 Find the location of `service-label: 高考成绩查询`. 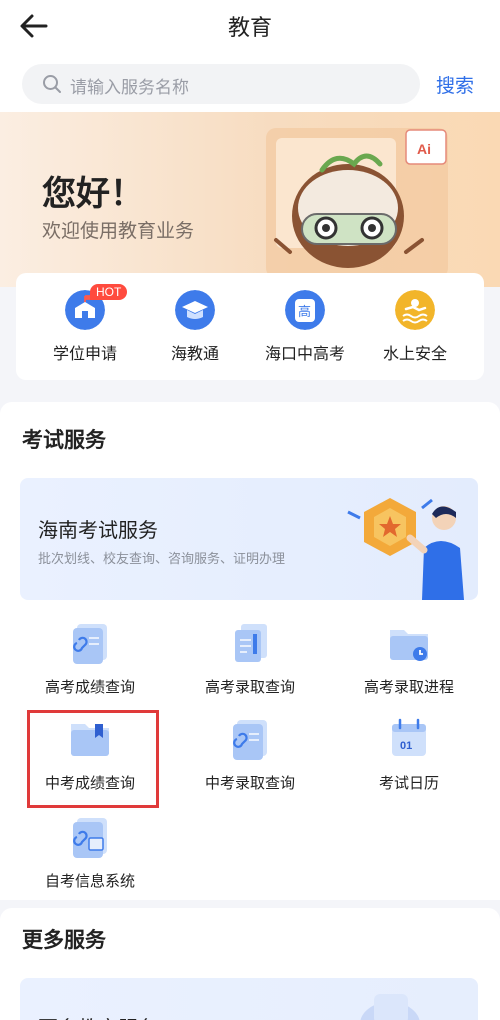

service-label: 高考成绩查询 is located at coordinates (89, 687).